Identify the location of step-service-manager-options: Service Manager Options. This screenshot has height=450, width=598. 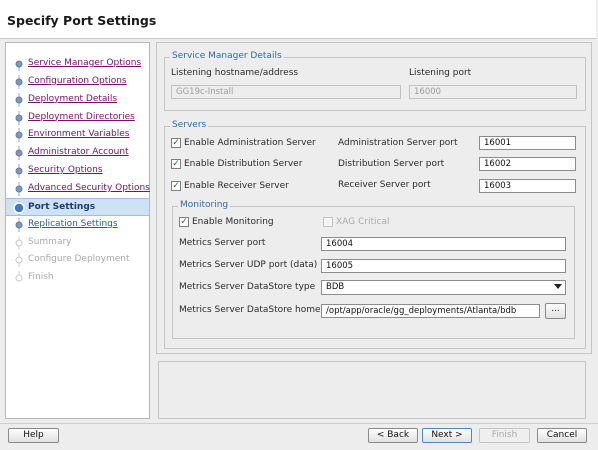
(77, 64).